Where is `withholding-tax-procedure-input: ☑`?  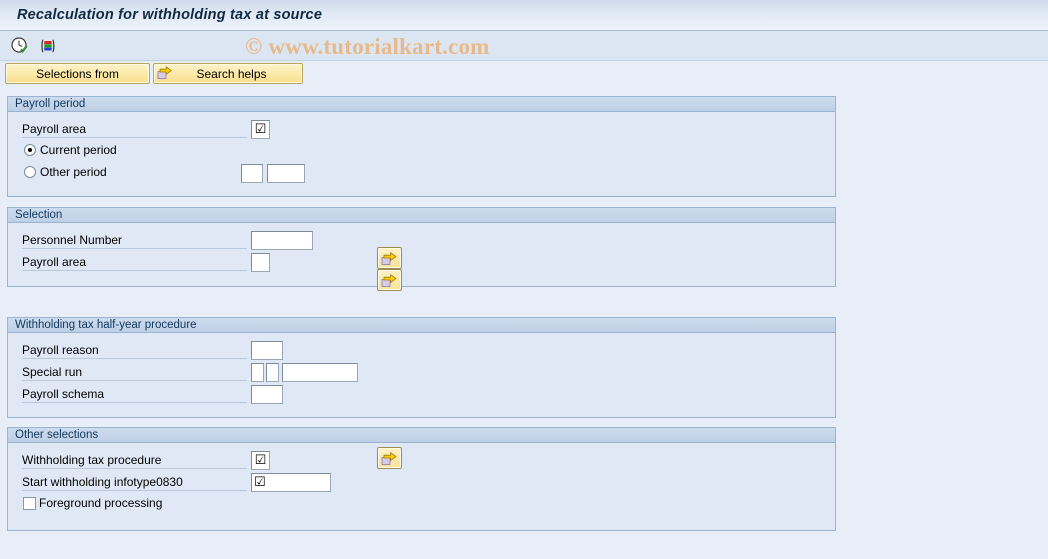 withholding-tax-procedure-input: ☑ is located at coordinates (260, 460).